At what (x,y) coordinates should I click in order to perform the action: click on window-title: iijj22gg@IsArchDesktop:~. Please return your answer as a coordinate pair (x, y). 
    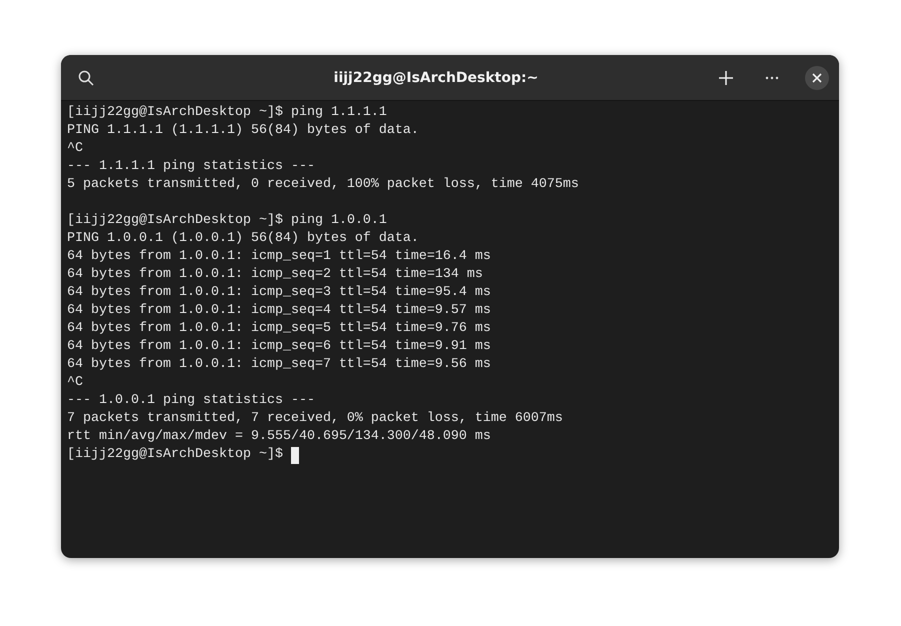
    Looking at the image, I should click on (436, 78).